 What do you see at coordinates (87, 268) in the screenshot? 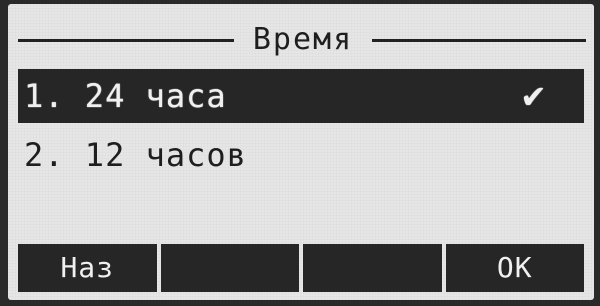
I see `softkey-back: Наз` at bounding box center [87, 268].